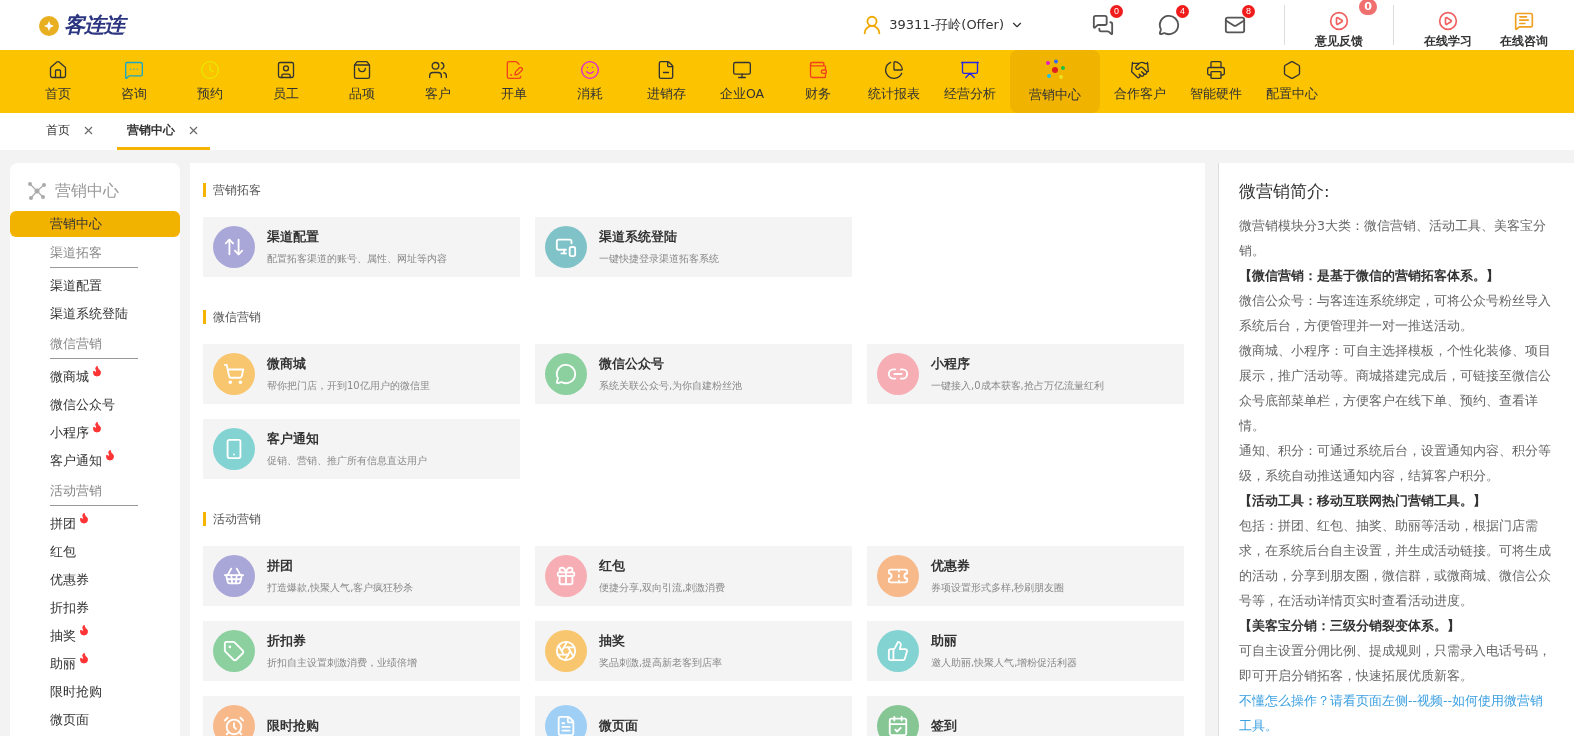 This screenshot has height=736, width=1574. I want to click on notification-button: 8, so click(1235, 25).